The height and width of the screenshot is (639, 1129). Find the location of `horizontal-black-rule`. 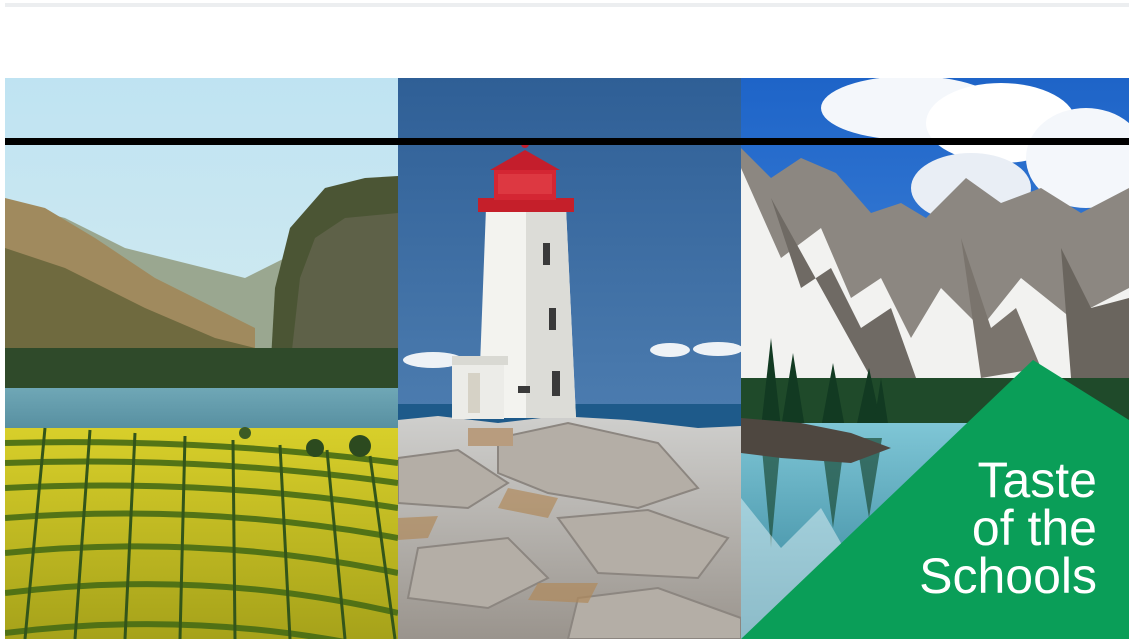

horizontal-black-rule is located at coordinates (567, 141).